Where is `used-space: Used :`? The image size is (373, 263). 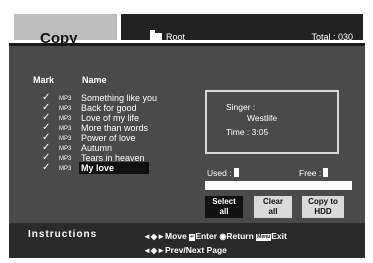 used-space: Used : is located at coordinates (223, 173).